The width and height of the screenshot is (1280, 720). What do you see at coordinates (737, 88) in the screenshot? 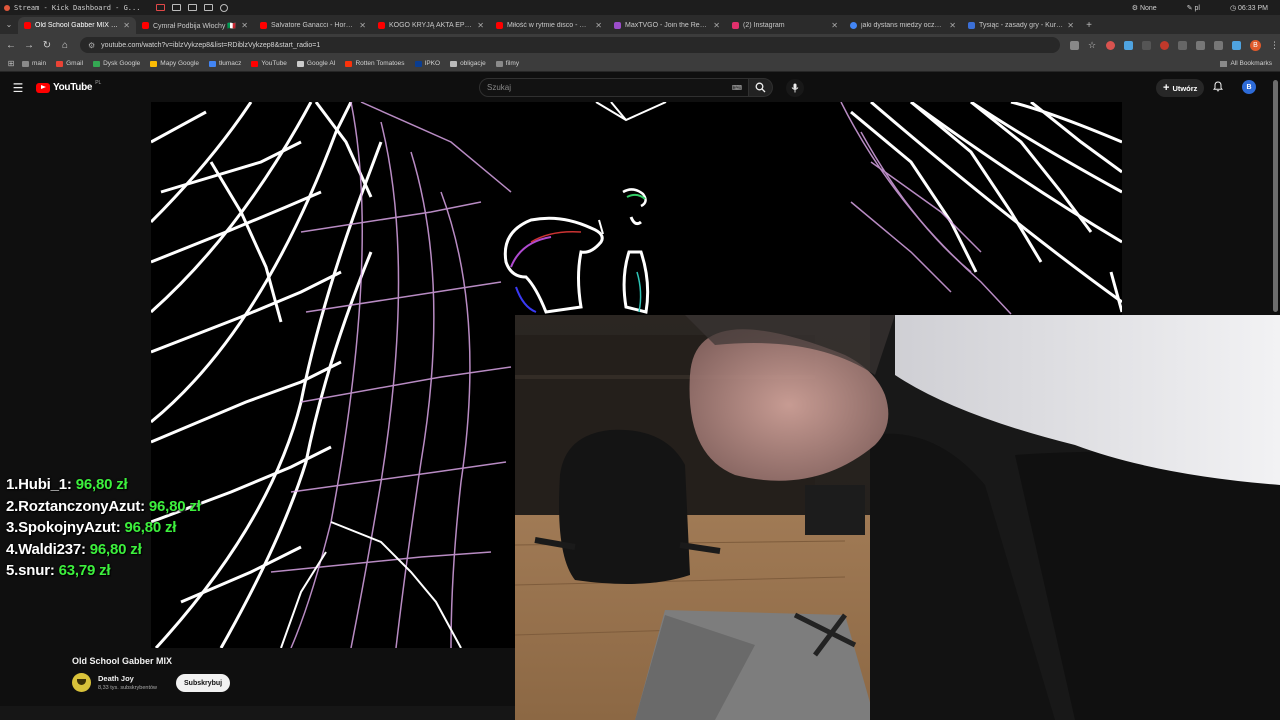
I see `keyboard-icon: ⌨` at bounding box center [737, 88].